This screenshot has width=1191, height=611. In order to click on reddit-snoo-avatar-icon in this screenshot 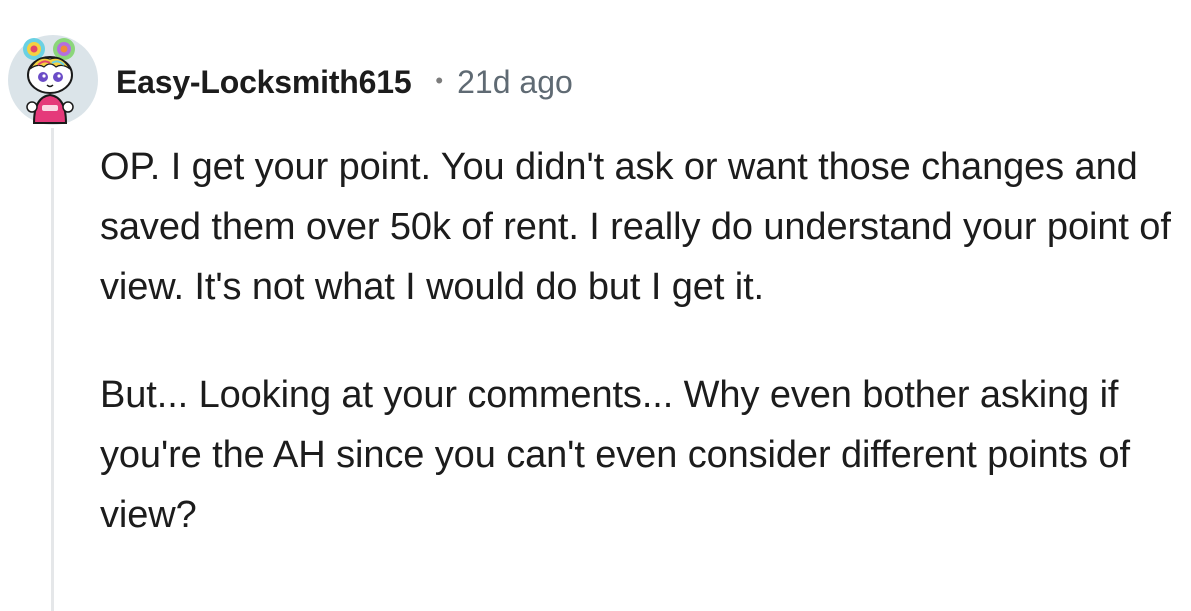, I will do `click(53, 80)`.